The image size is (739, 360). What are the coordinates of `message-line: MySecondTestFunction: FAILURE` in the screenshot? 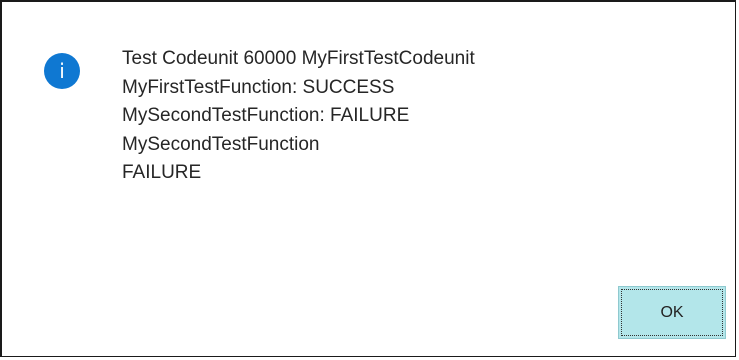 It's located at (266, 116).